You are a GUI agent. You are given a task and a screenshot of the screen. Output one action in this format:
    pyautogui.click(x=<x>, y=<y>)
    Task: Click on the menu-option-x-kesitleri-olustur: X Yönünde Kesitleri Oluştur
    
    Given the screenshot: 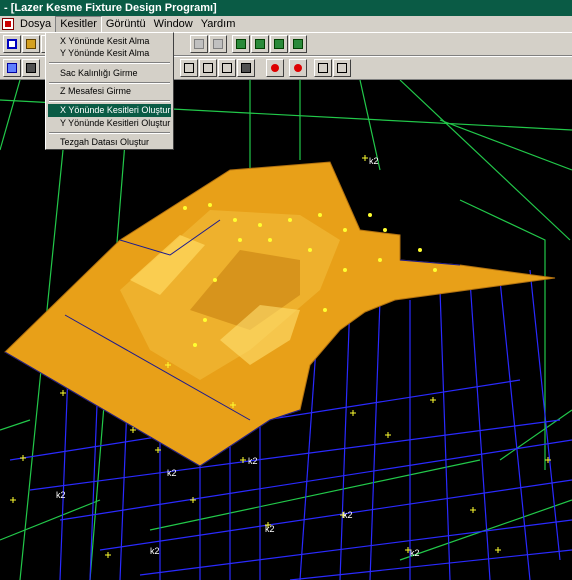 What is the action you would take?
    pyautogui.click(x=109, y=110)
    